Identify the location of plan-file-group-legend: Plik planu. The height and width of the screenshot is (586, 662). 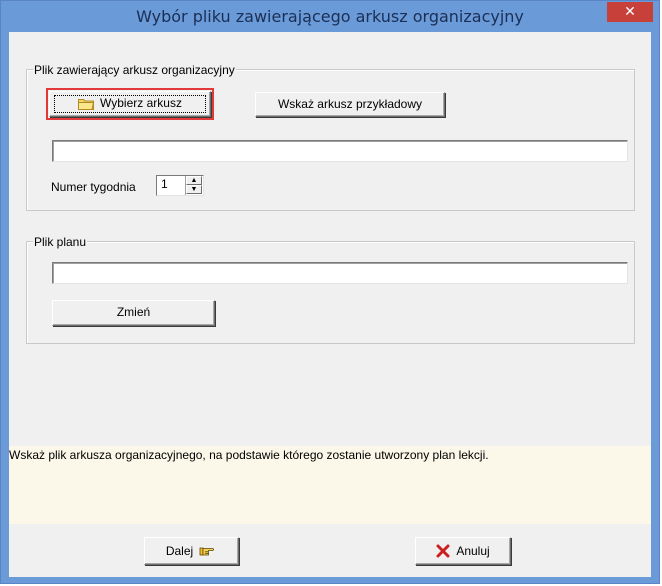
(60, 242).